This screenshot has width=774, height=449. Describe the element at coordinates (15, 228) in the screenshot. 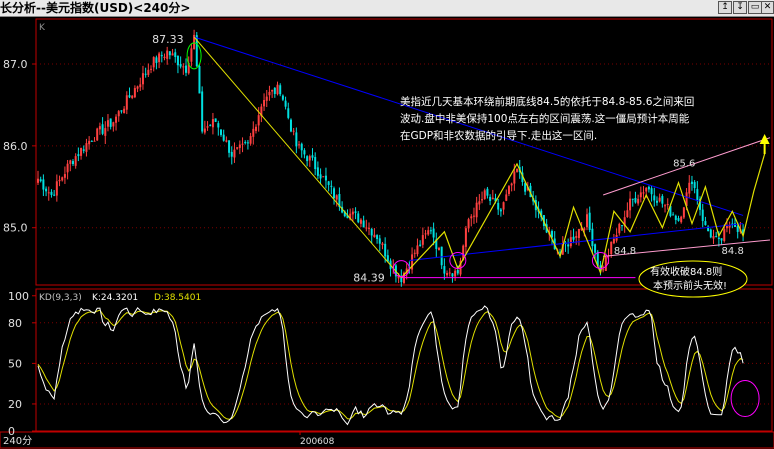

I see `price-tick-label: 85.0` at that location.